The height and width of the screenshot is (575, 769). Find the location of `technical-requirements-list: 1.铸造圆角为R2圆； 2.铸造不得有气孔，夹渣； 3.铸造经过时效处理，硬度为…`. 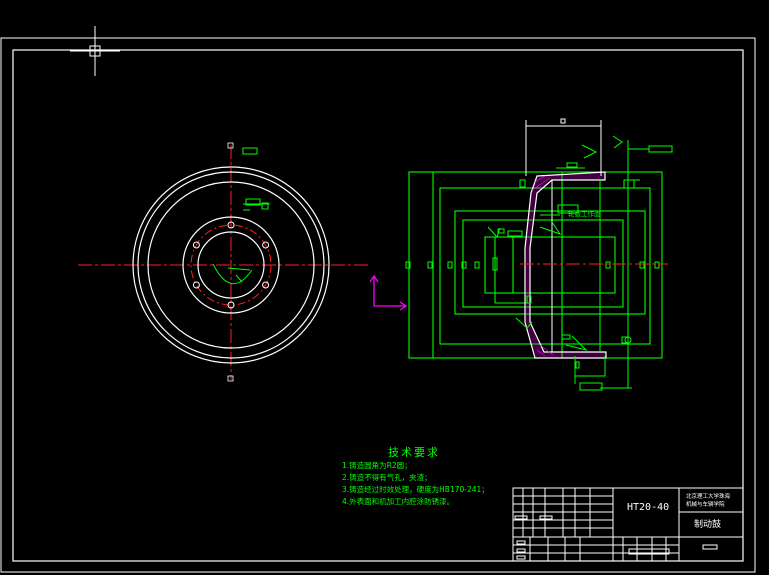

technical-requirements-list: 1.铸造圆角为R2圆； 2.铸造不得有气孔，夹渣； 3.铸造经过时效处理，硬度为… is located at coordinates (415, 484).